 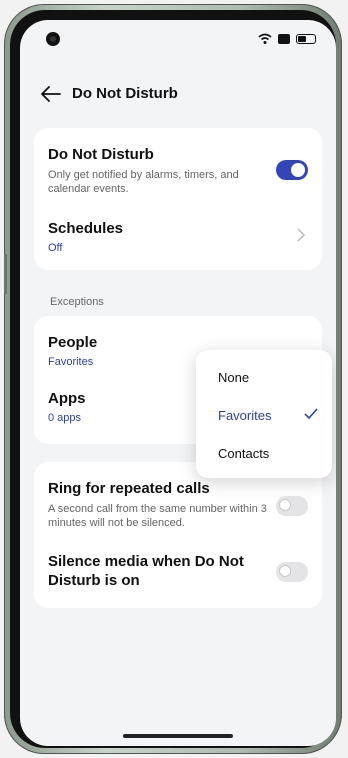 I want to click on exceptions-label: Exceptions, so click(x=77, y=302).